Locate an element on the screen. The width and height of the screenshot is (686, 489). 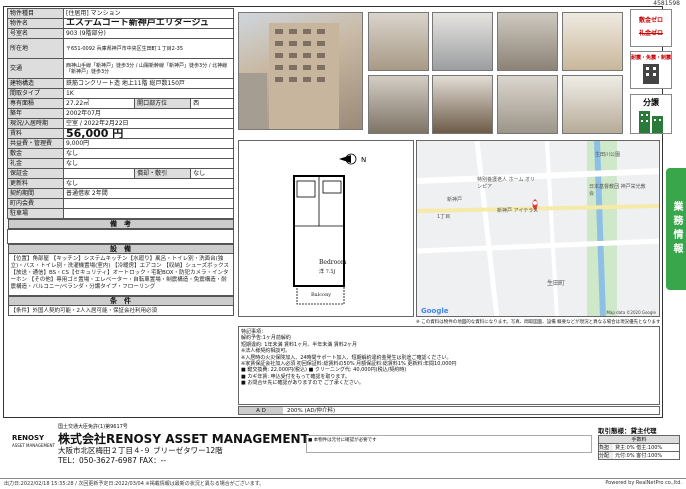
spec-value: 西 is located at coordinates (212, 103).